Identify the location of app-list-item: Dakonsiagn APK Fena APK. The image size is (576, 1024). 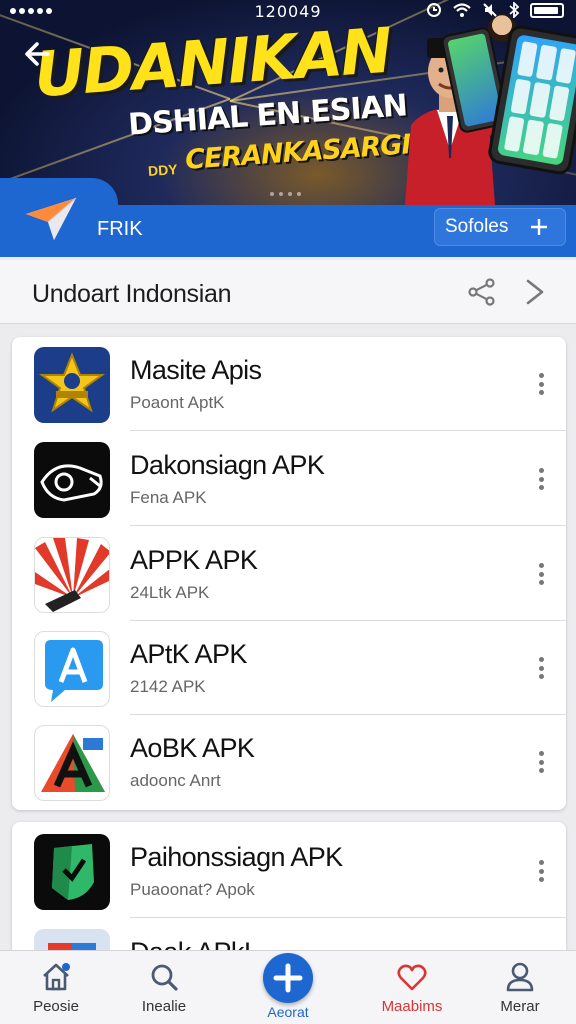
(289, 479).